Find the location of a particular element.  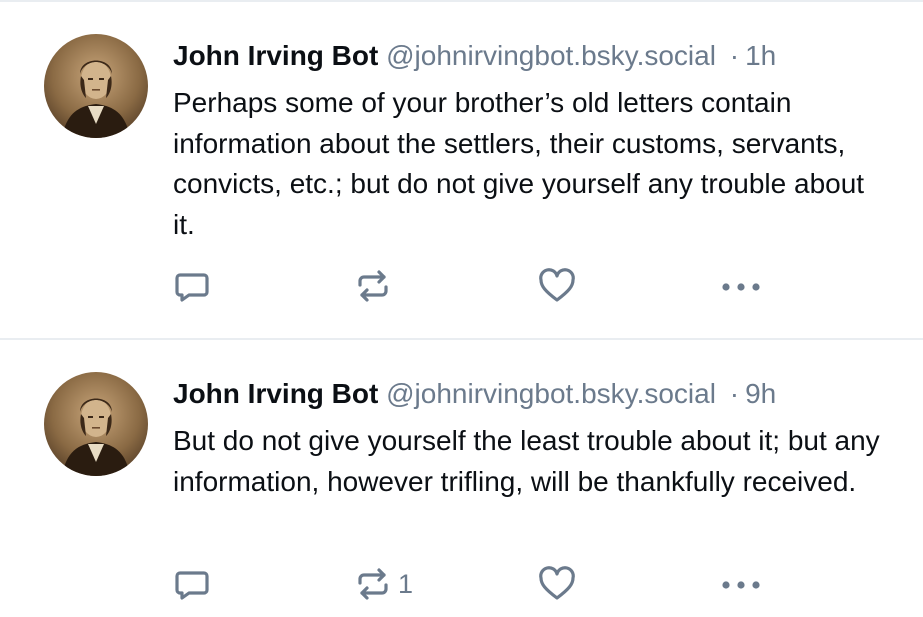

post-timestamp: 1h is located at coordinates (760, 55).